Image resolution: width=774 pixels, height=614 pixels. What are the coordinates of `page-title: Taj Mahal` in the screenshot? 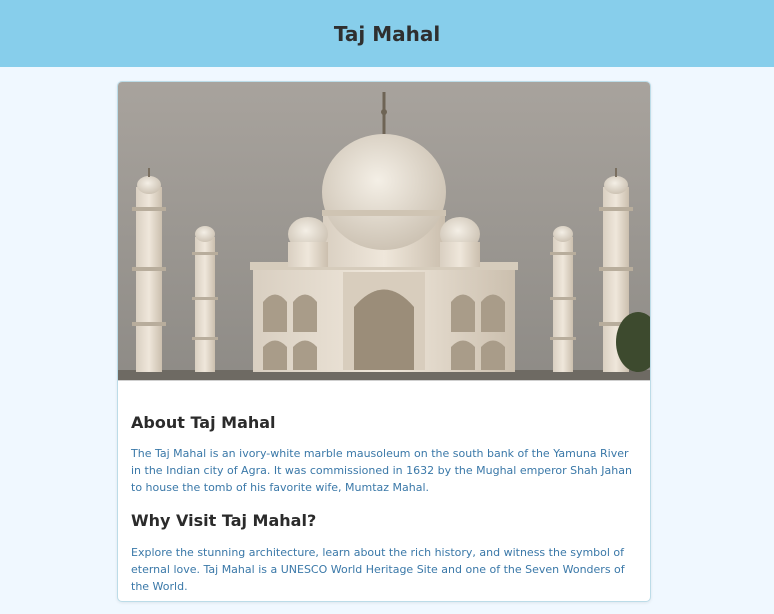 It's located at (387, 33).